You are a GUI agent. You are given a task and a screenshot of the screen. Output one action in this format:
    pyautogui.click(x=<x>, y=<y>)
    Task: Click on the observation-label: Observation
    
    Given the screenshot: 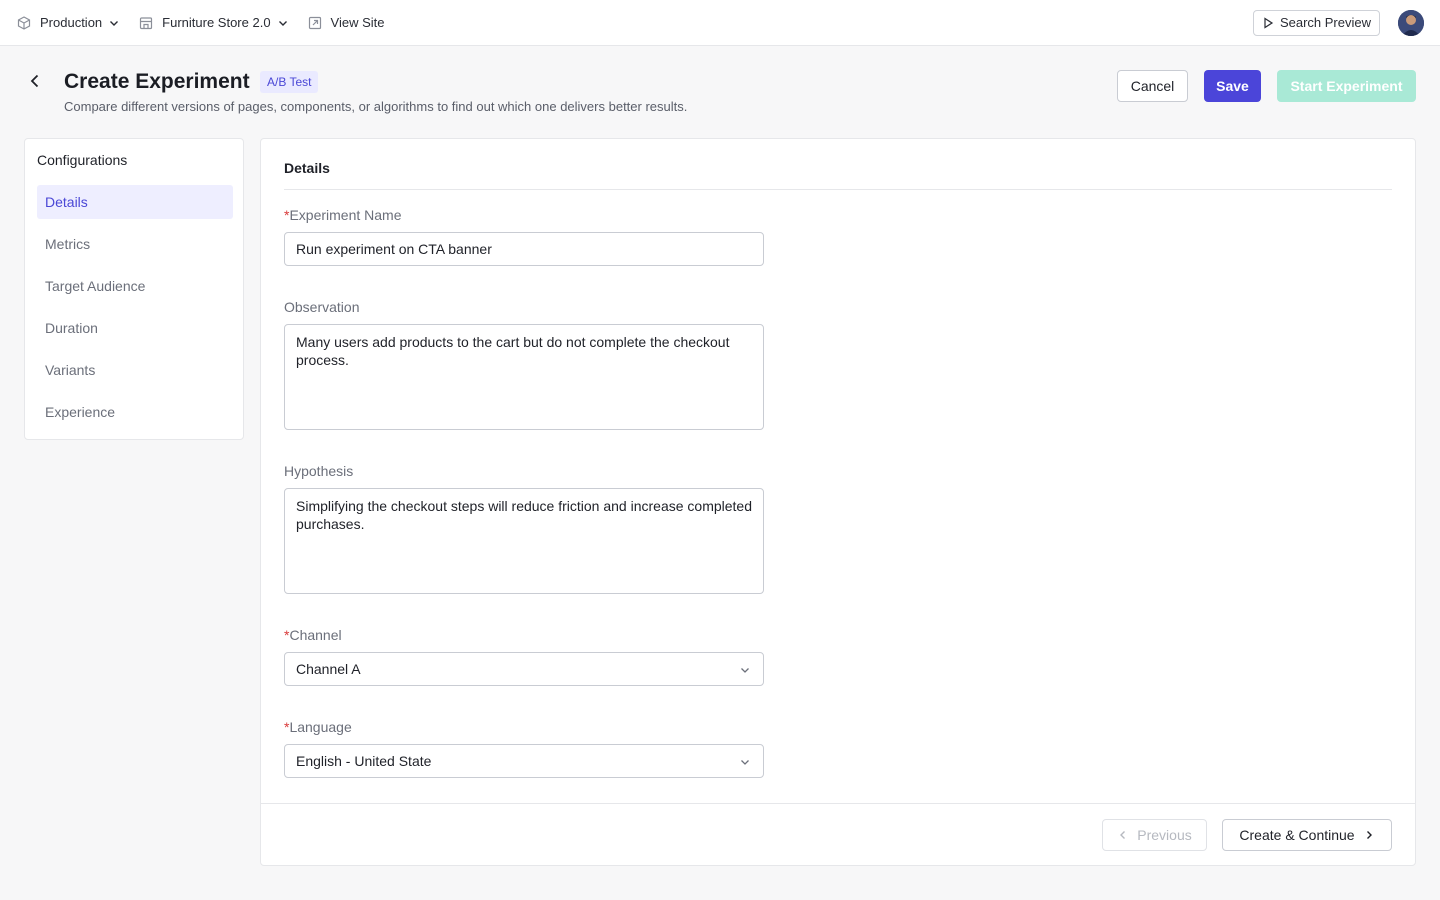 What is the action you would take?
    pyautogui.click(x=322, y=307)
    